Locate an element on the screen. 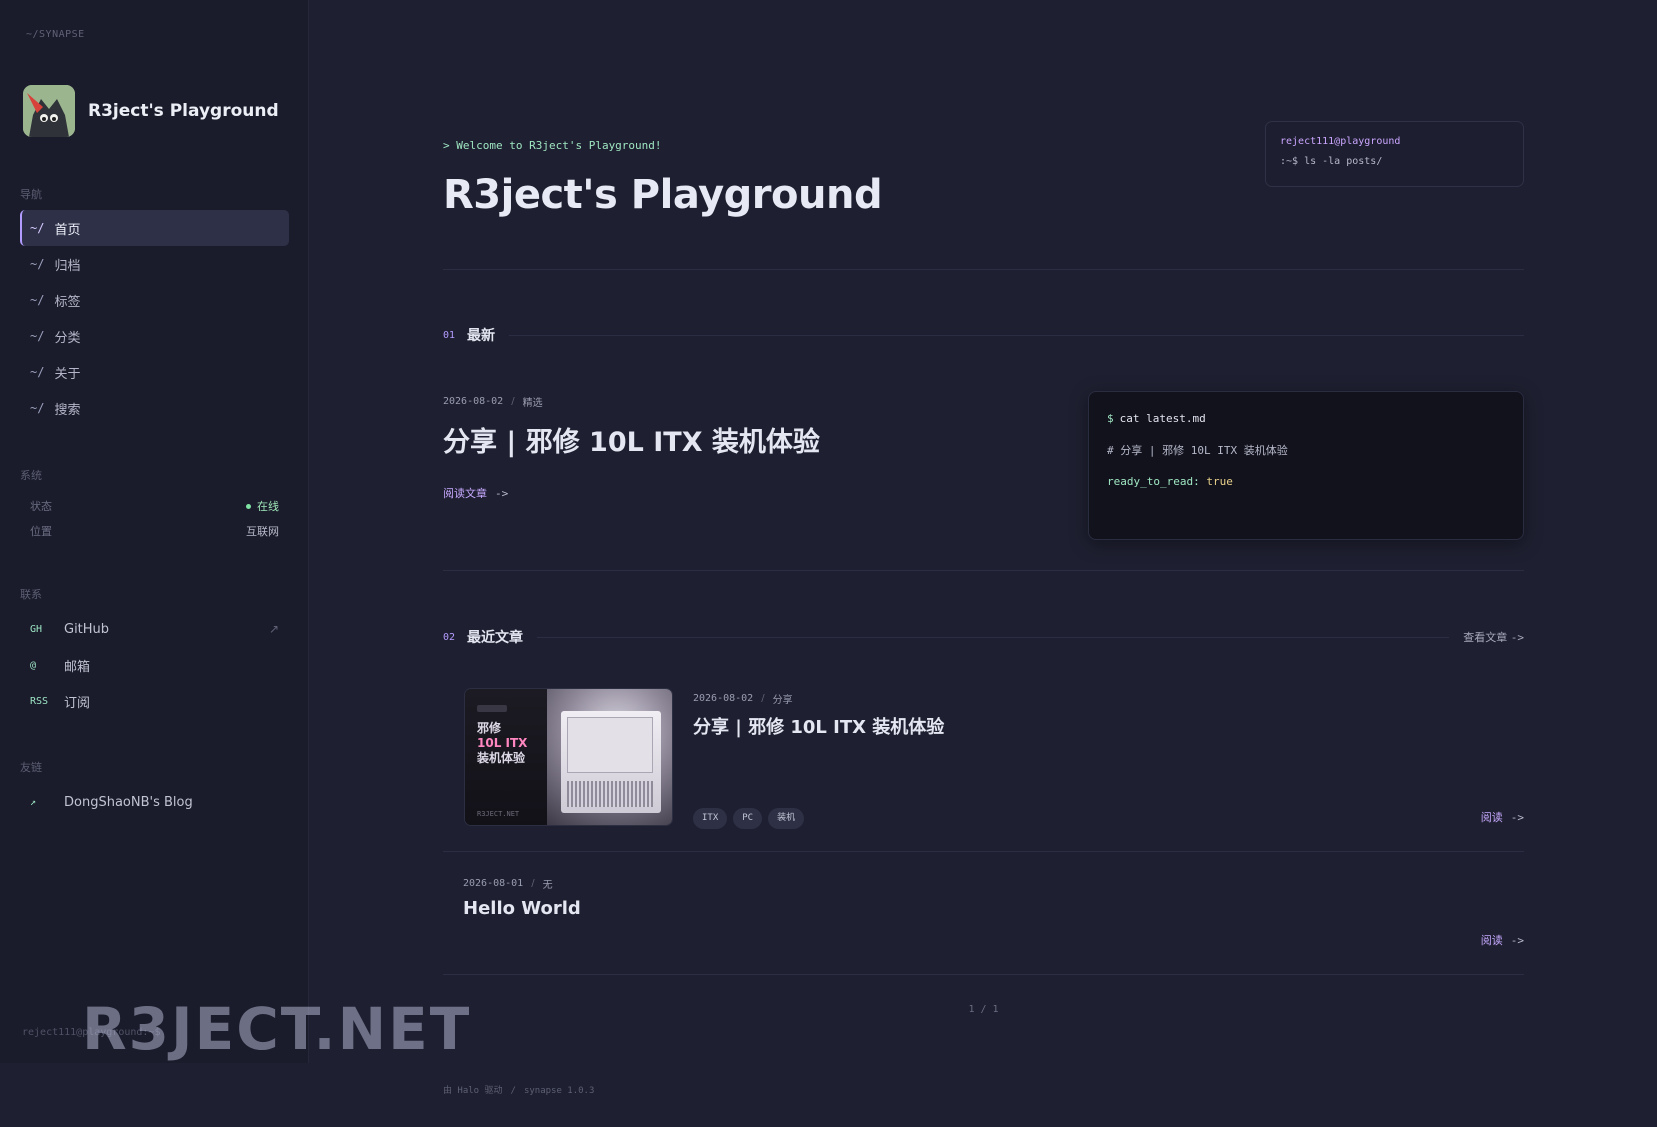 This screenshot has height=1127, width=1657. online-dot-icon is located at coordinates (248, 506).